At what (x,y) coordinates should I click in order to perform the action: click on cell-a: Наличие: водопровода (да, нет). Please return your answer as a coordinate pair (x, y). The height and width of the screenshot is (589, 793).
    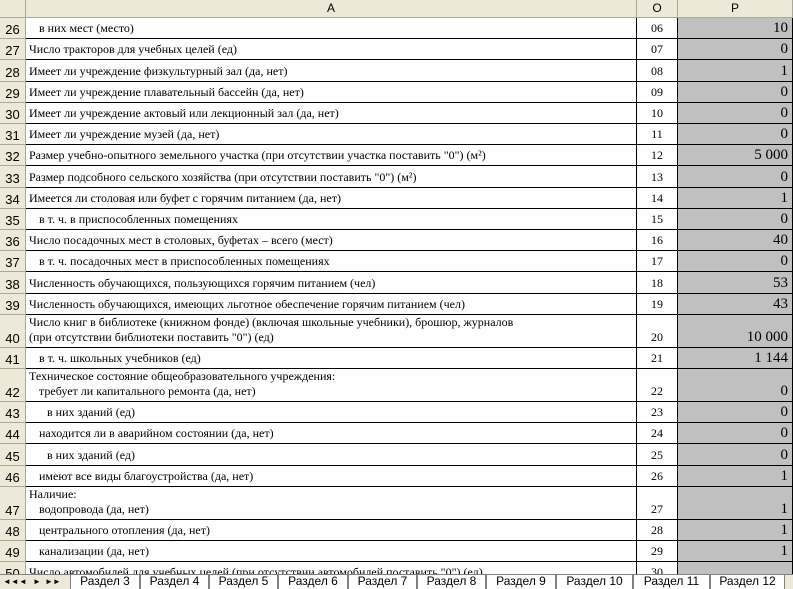
    Looking at the image, I should click on (331, 503).